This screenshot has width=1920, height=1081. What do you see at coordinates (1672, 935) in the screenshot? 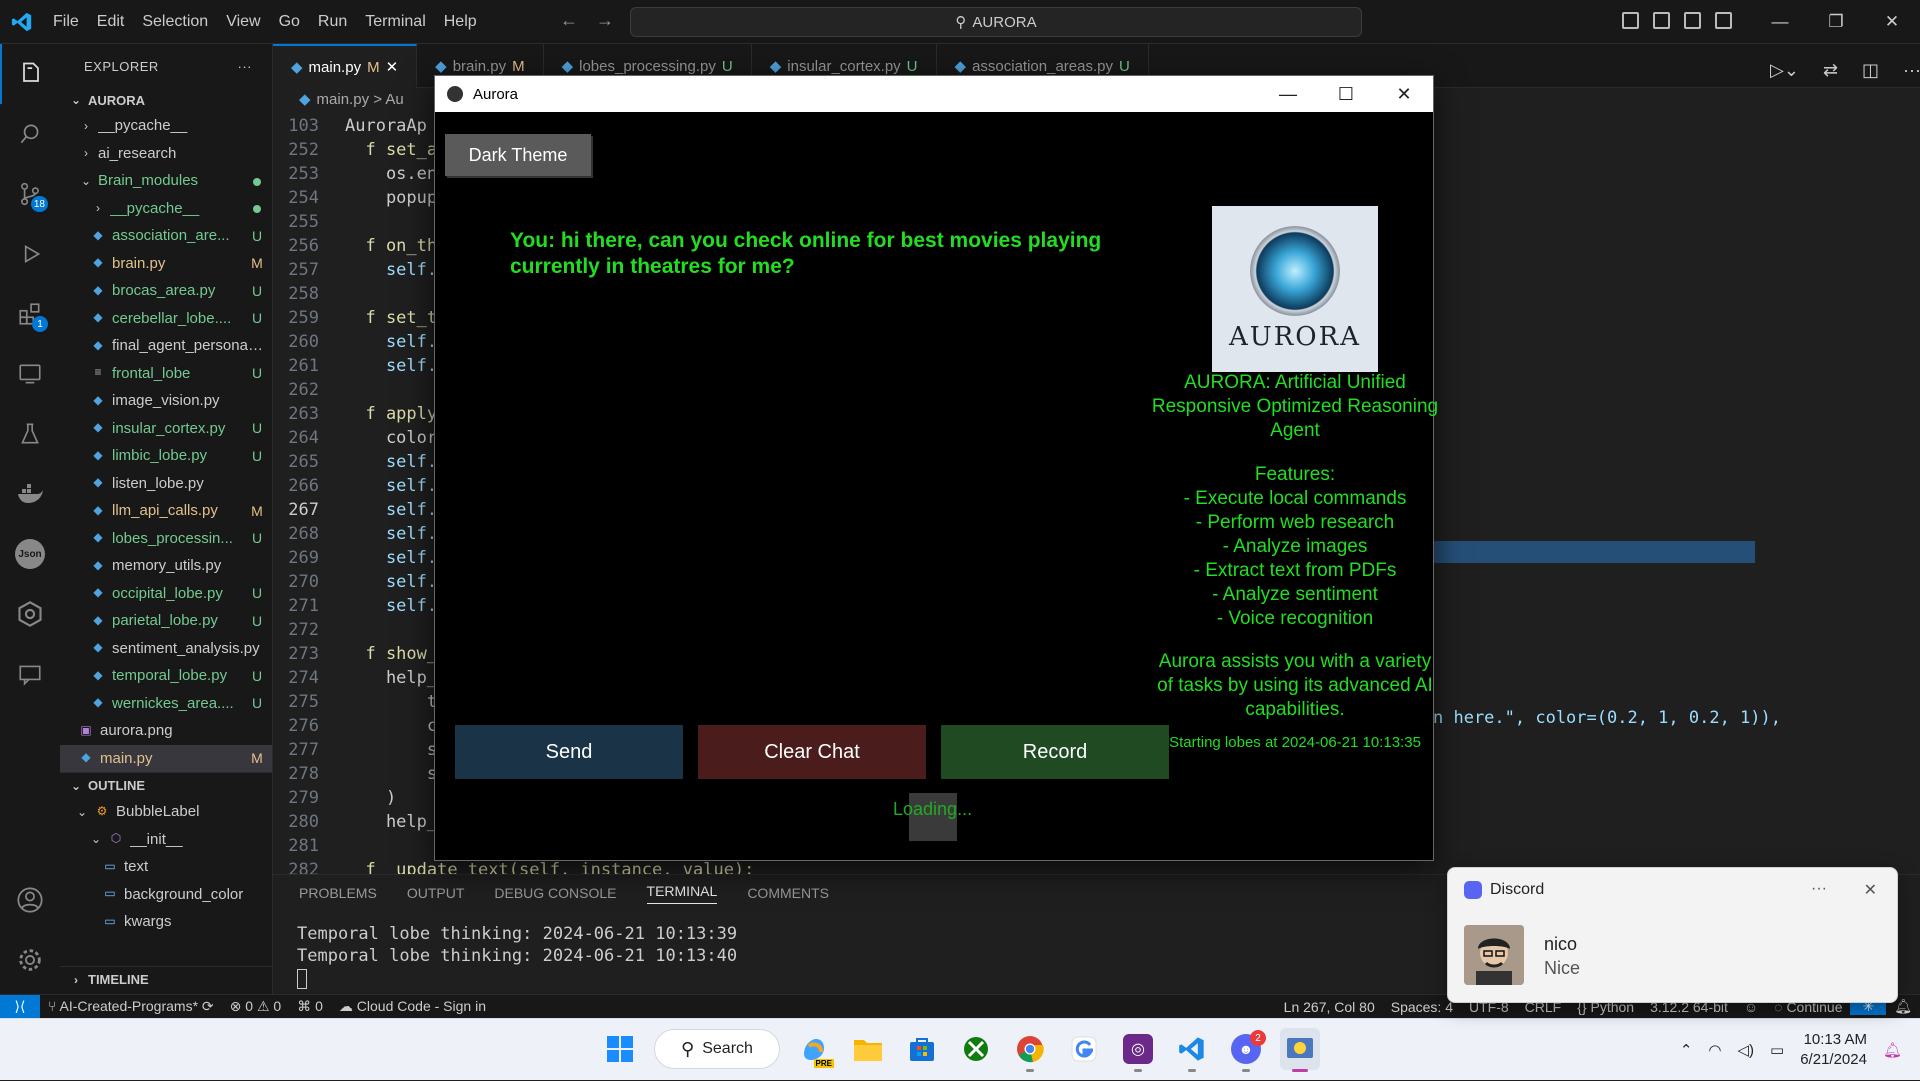
I see `discord-notification: Discord ··· ✕ nico Nice` at bounding box center [1672, 935].